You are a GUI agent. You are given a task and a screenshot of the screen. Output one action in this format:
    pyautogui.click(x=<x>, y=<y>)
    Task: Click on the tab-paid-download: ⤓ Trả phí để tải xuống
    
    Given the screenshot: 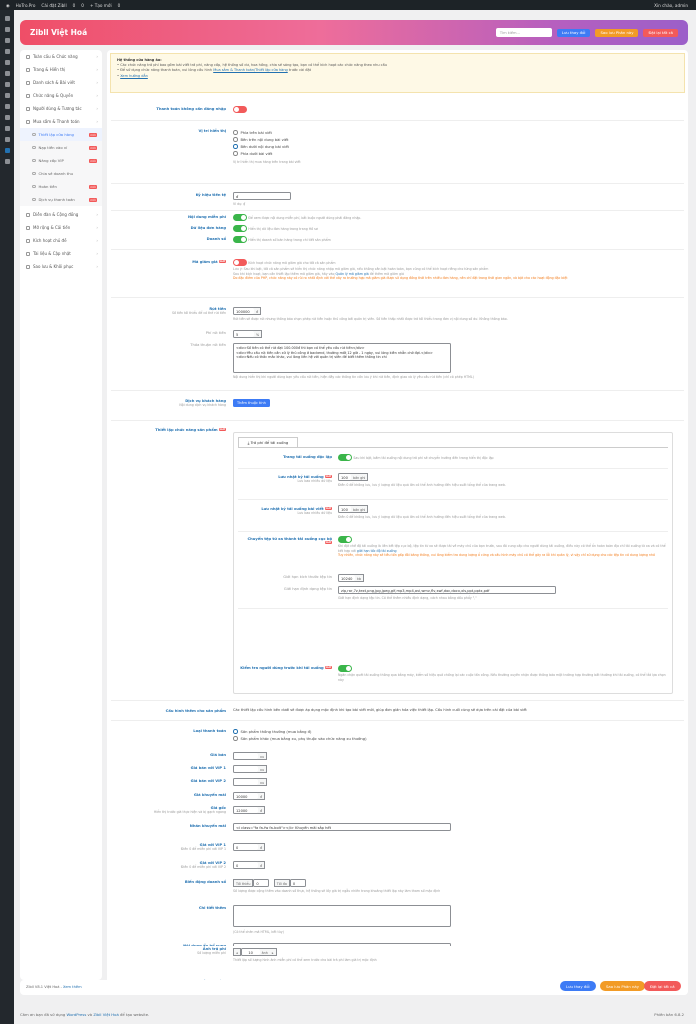 What is the action you would take?
    pyautogui.click(x=268, y=442)
    